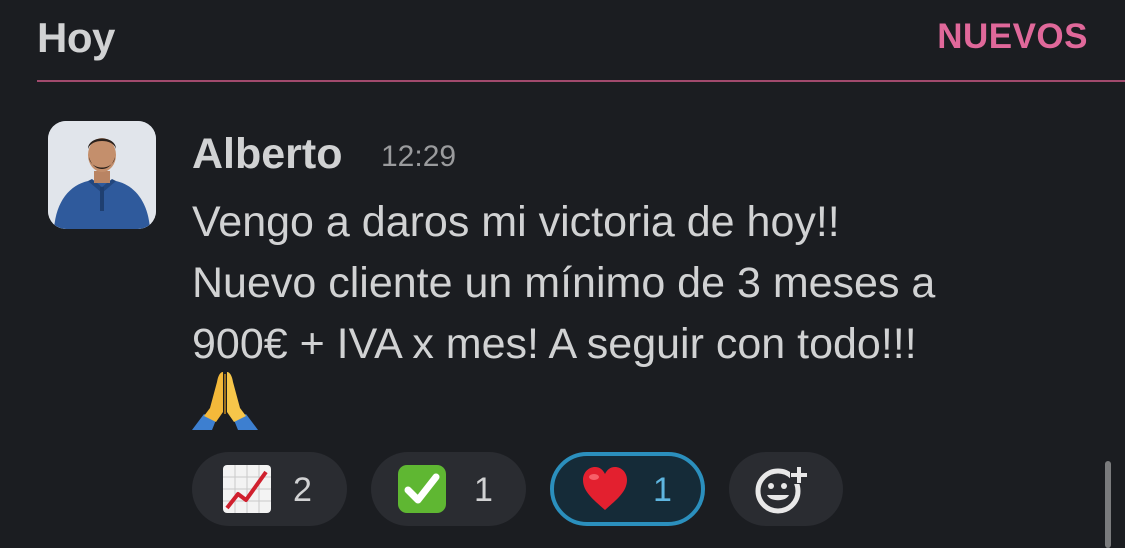 This screenshot has height=548, width=1125. What do you see at coordinates (564, 283) in the screenshot?
I see `message-line: Nuevo cliente un mínimo de 3 meses a` at bounding box center [564, 283].